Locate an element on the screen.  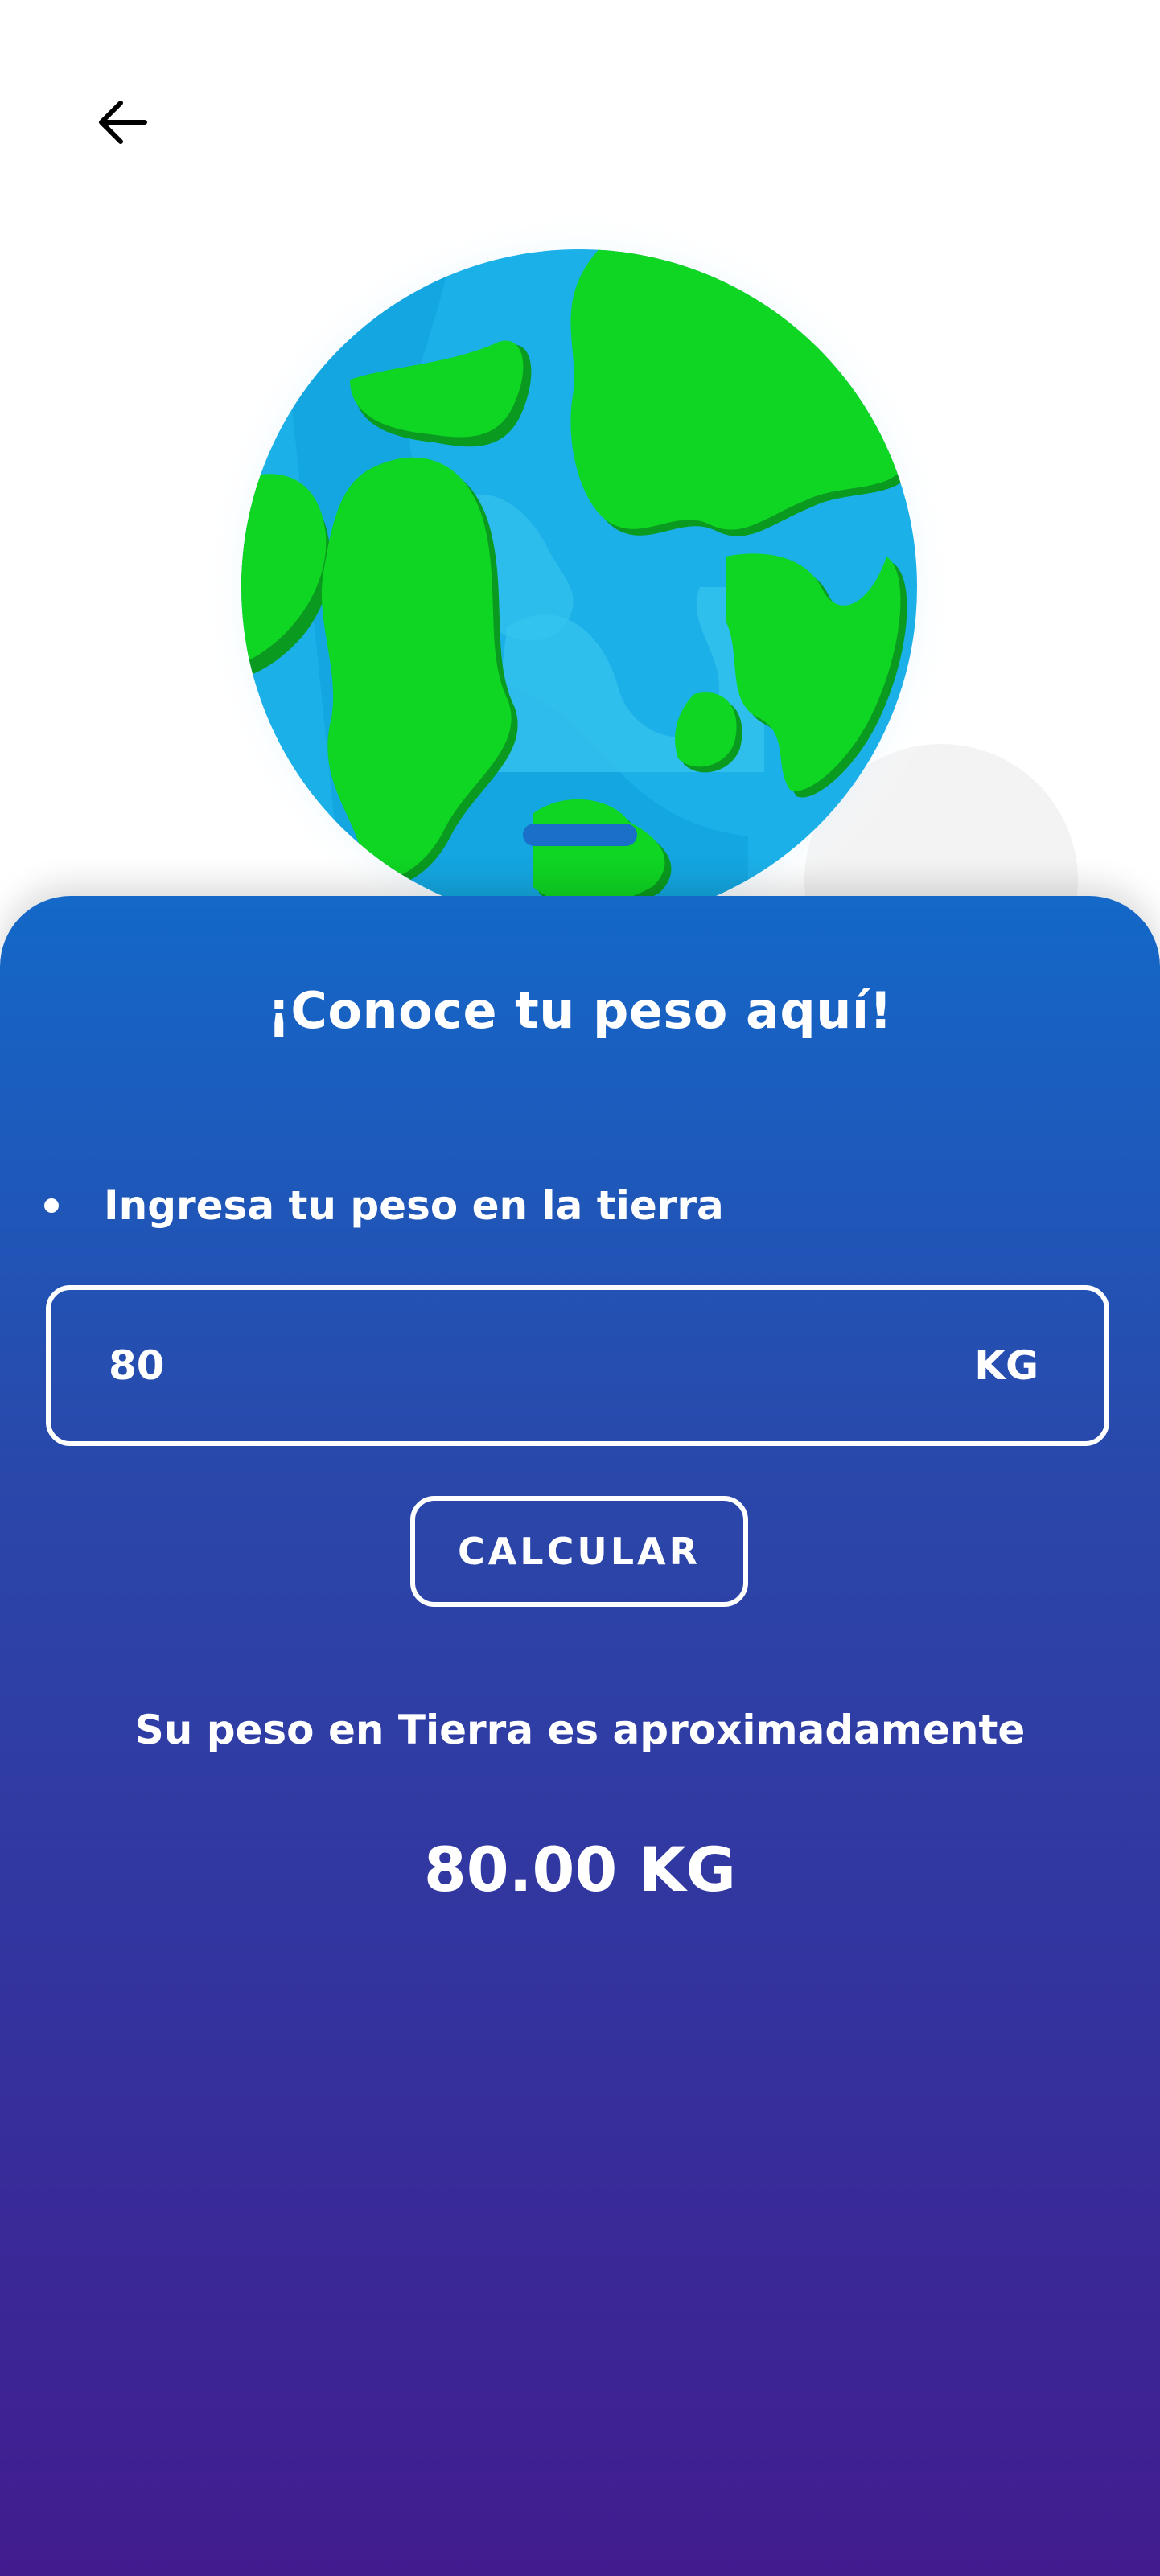
arrow-left-icon is located at coordinates (123, 122).